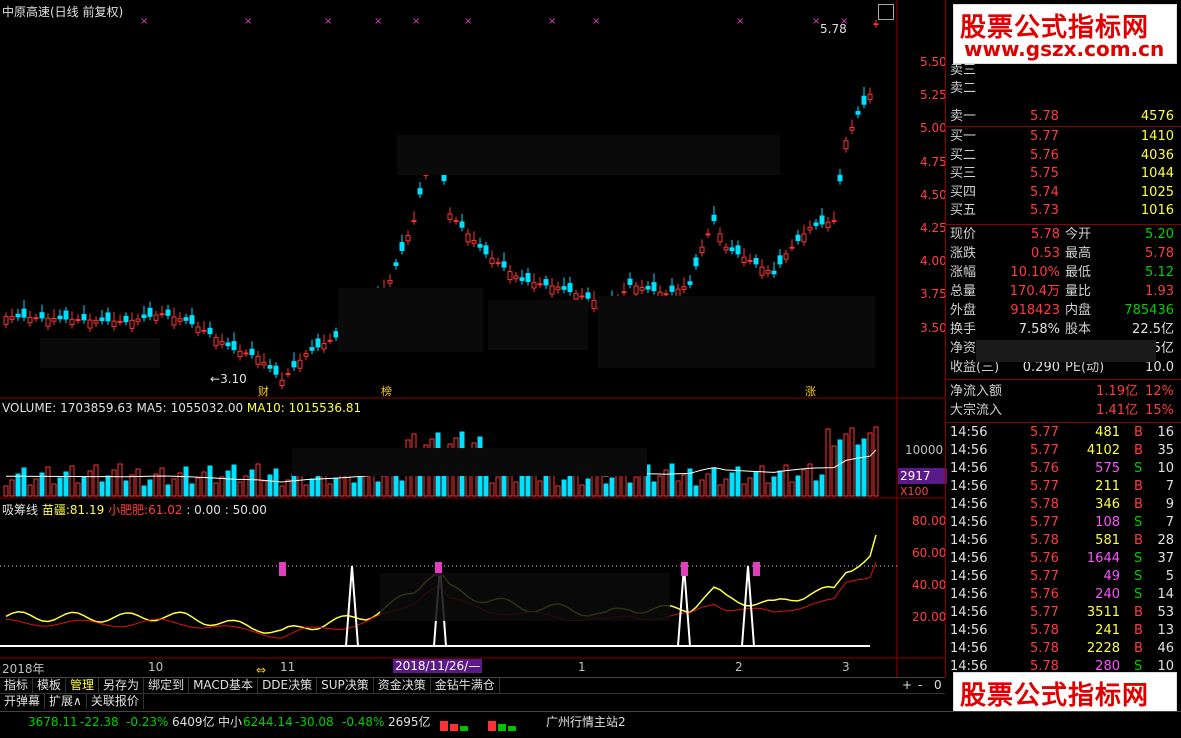  Describe the element at coordinates (1064, 117) in the screenshot. I see `ask-row: 卖一 5.78 4576` at that location.